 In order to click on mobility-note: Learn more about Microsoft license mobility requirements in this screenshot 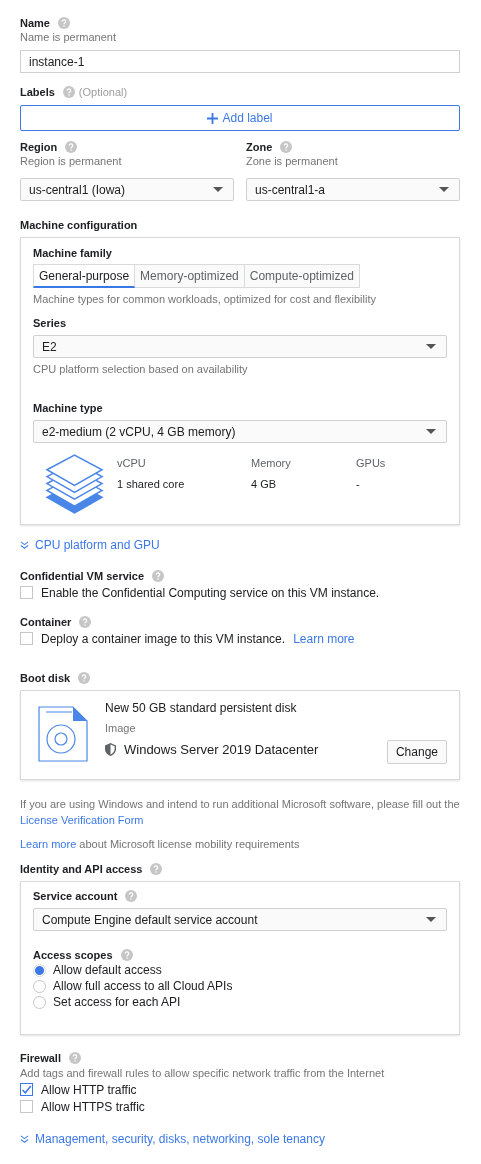, I will do `click(160, 844)`.